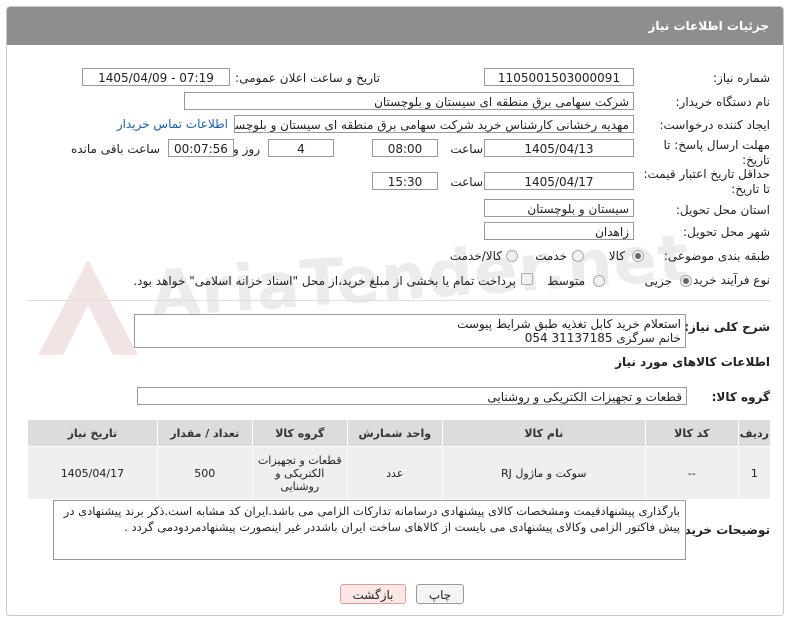  Describe the element at coordinates (527, 279) in the screenshot. I see `treasury-checkbox` at that location.